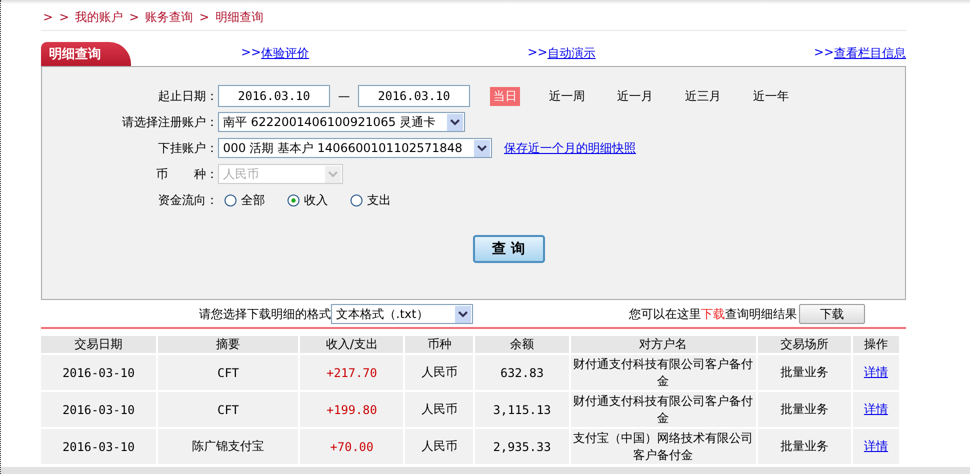  I want to click on download-hint: 您可以在这里下载查询明细结果, so click(713, 314).